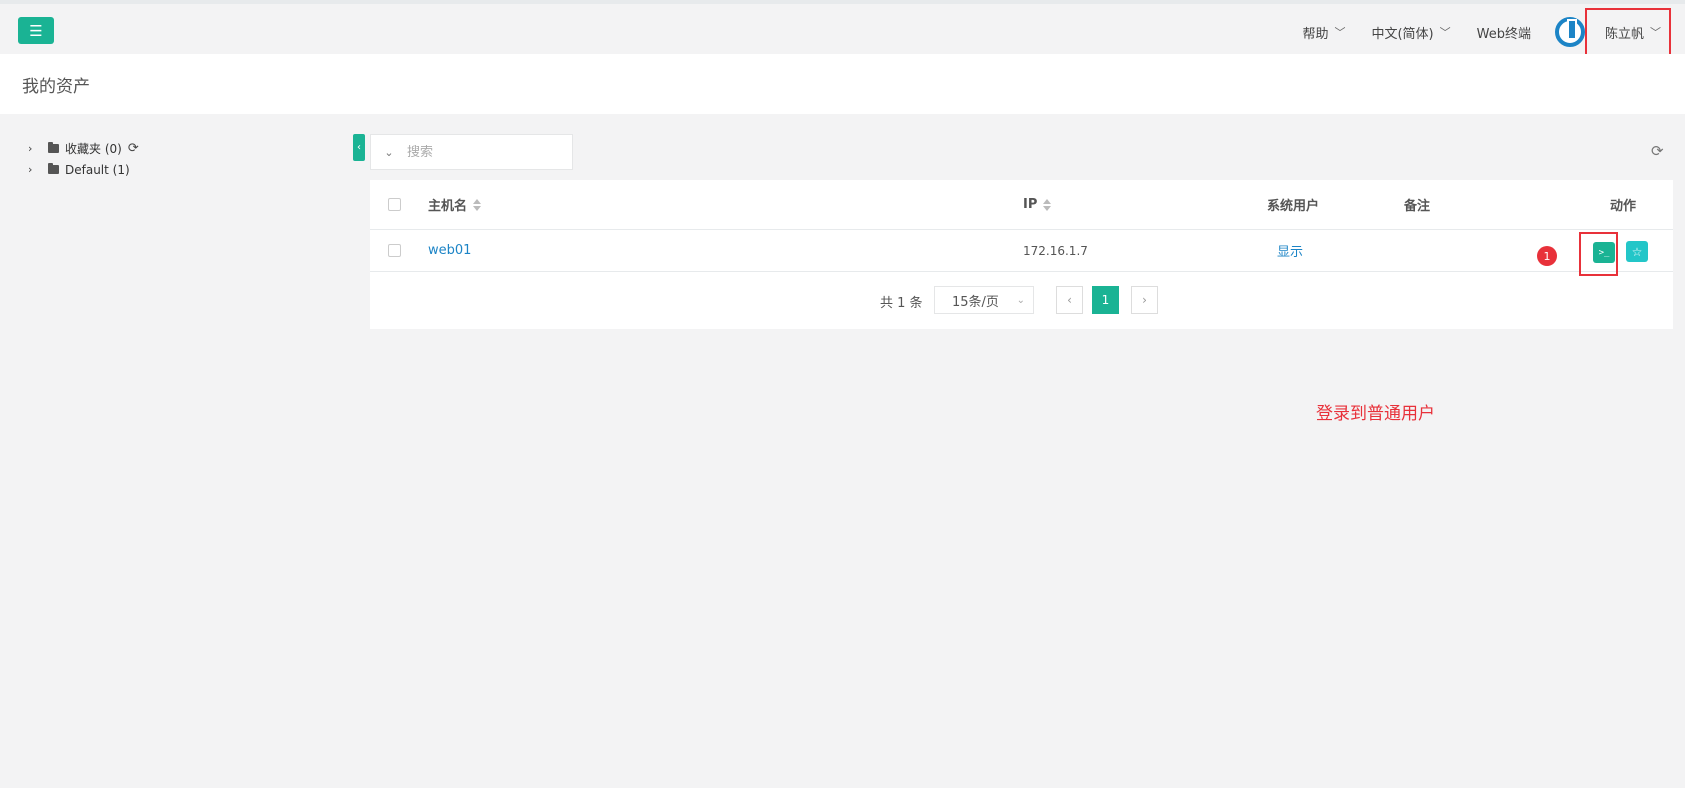  I want to click on table-row: web01 172.16.1.7 显示 1 >_ ☆, so click(1021, 253).